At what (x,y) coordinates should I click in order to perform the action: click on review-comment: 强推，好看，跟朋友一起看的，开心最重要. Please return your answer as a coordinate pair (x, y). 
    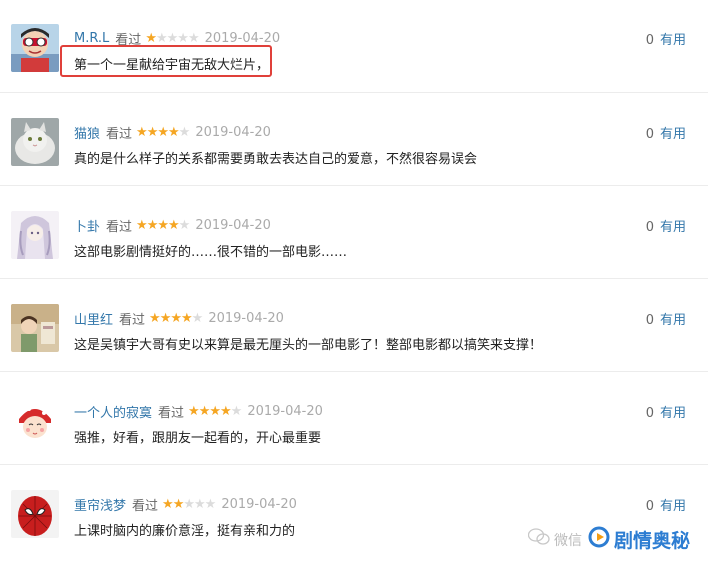
    Looking at the image, I should click on (198, 438).